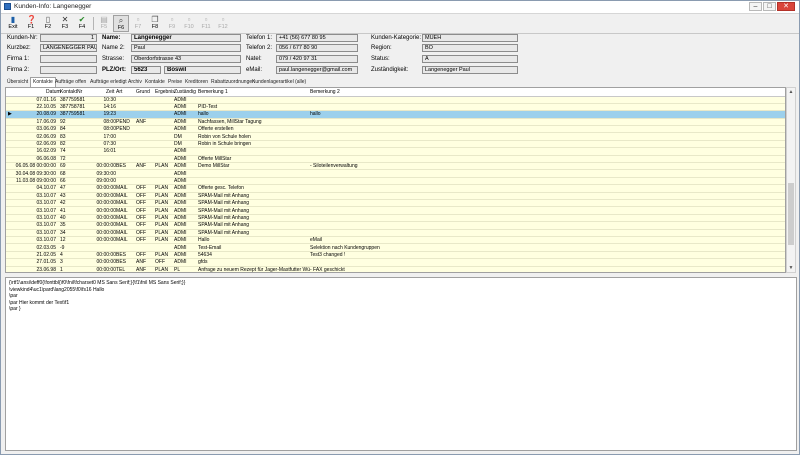 This screenshot has width=800, height=455. What do you see at coordinates (395, 115) in the screenshot?
I see `table-row: ▶ 20.08.09 387759581 19:23 ADMI hallo hallo` at bounding box center [395, 115].